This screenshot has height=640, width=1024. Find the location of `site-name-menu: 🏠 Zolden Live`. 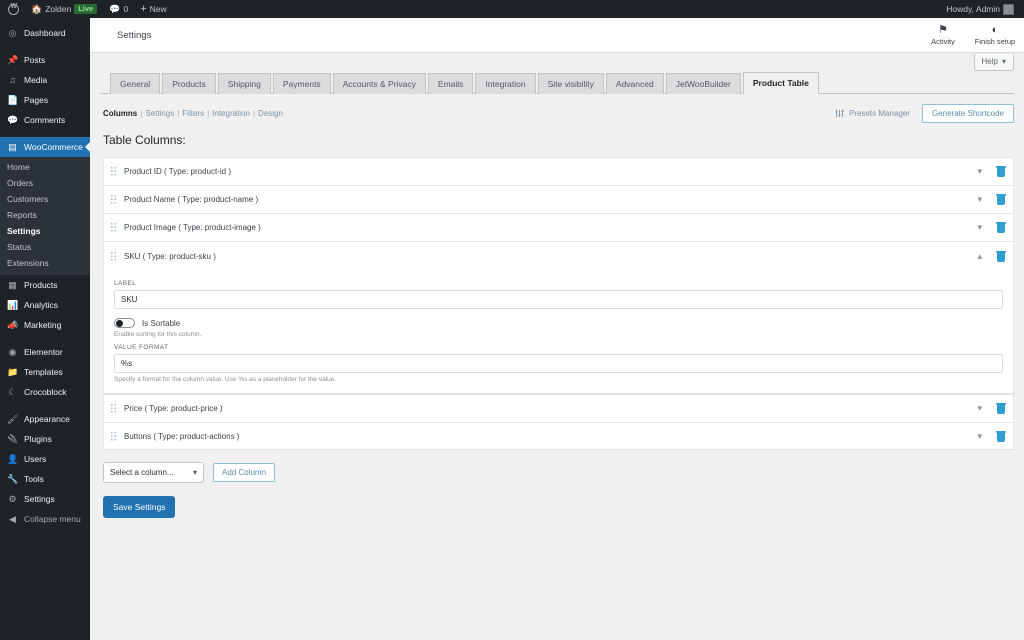

site-name-menu: 🏠 Zolden Live is located at coordinates (64, 9).